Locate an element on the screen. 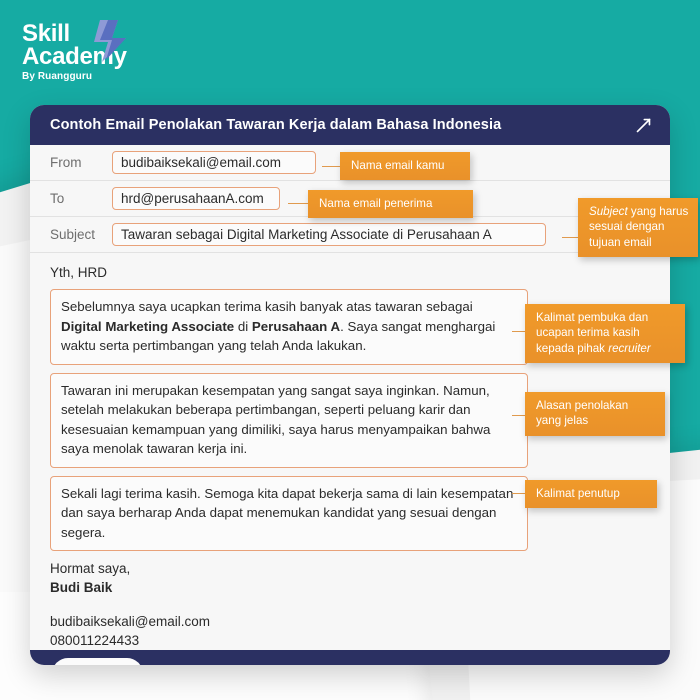 This screenshot has height=700, width=700. annotation-from: Nama email kamu is located at coordinates (405, 166).